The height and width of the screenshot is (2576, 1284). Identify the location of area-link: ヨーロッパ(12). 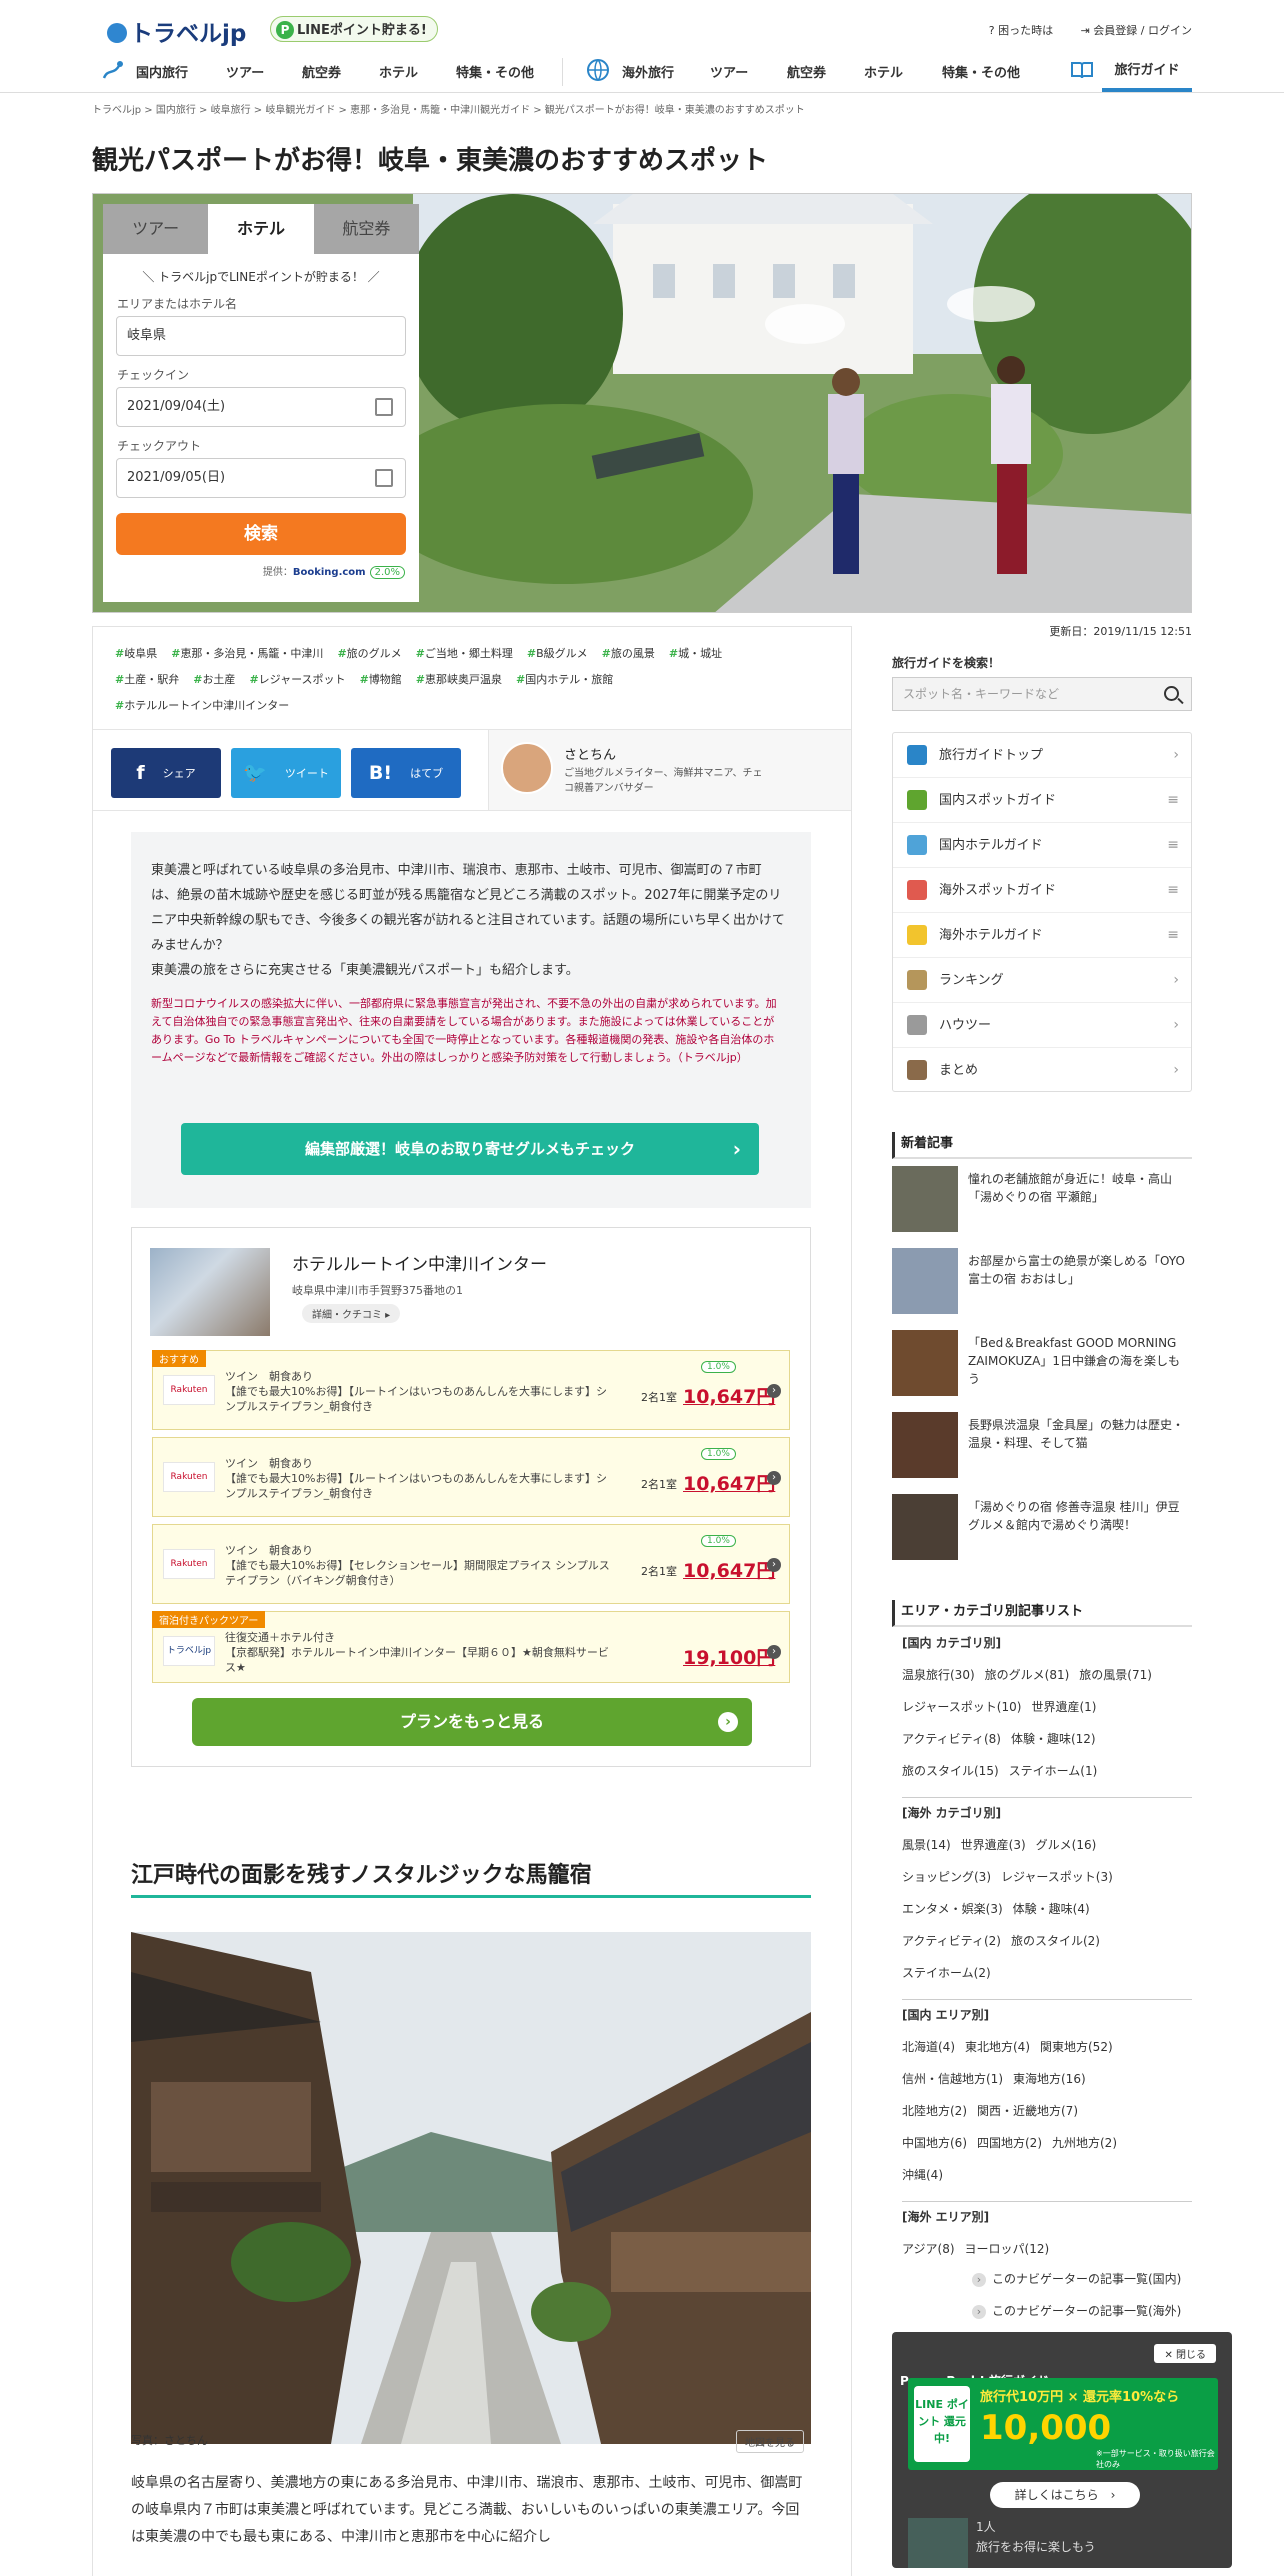
(1007, 2249).